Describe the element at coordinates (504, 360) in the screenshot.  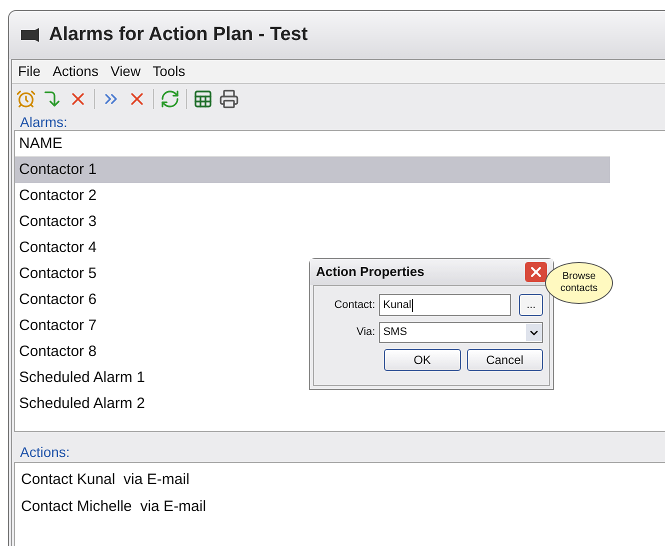
I see `dialog-button: Cancel` at that location.